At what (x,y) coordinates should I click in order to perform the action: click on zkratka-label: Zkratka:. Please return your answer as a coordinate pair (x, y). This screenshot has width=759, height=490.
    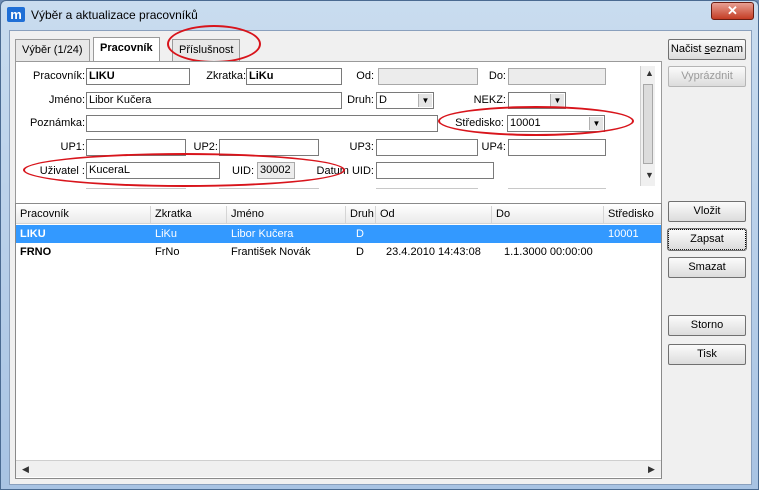
    Looking at the image, I should click on (226, 76).